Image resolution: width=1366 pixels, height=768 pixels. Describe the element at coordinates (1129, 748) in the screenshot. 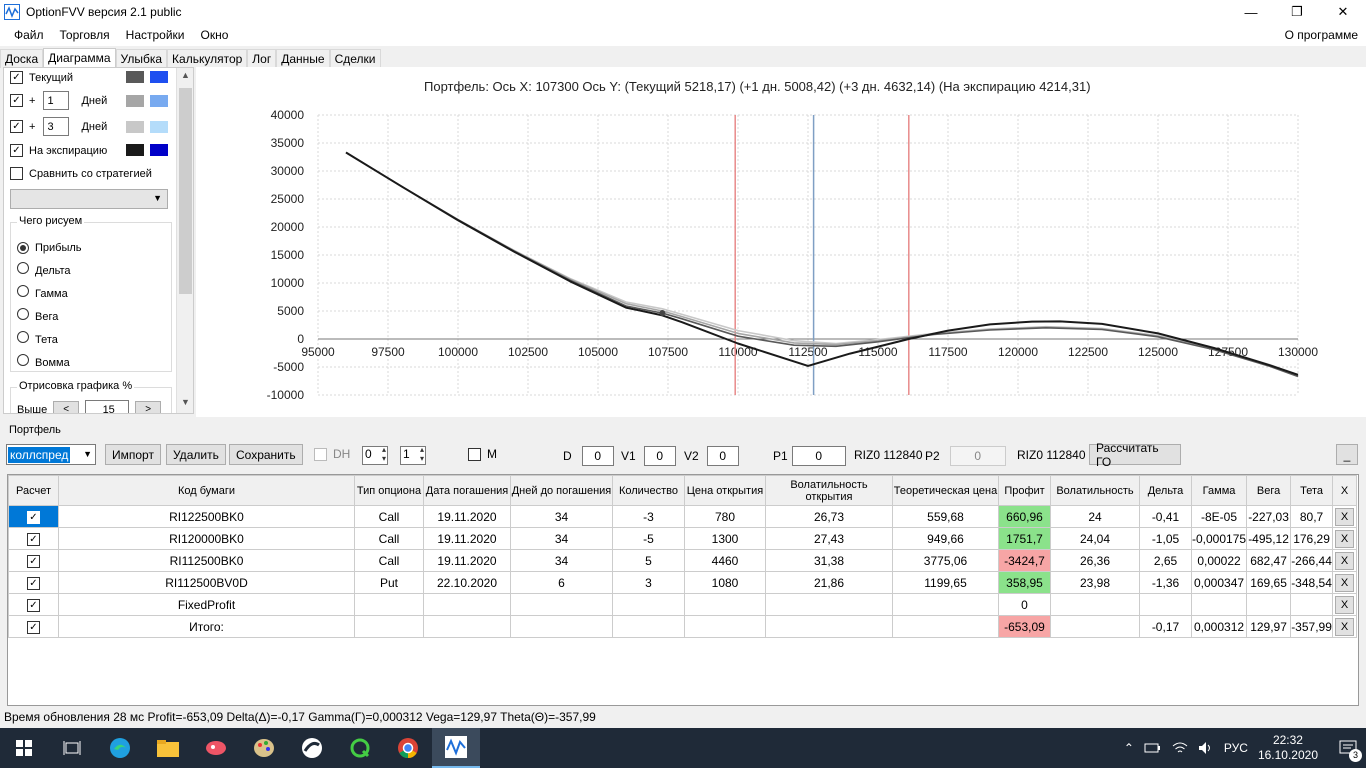

I see `chevron-up-icon: ⌃` at that location.